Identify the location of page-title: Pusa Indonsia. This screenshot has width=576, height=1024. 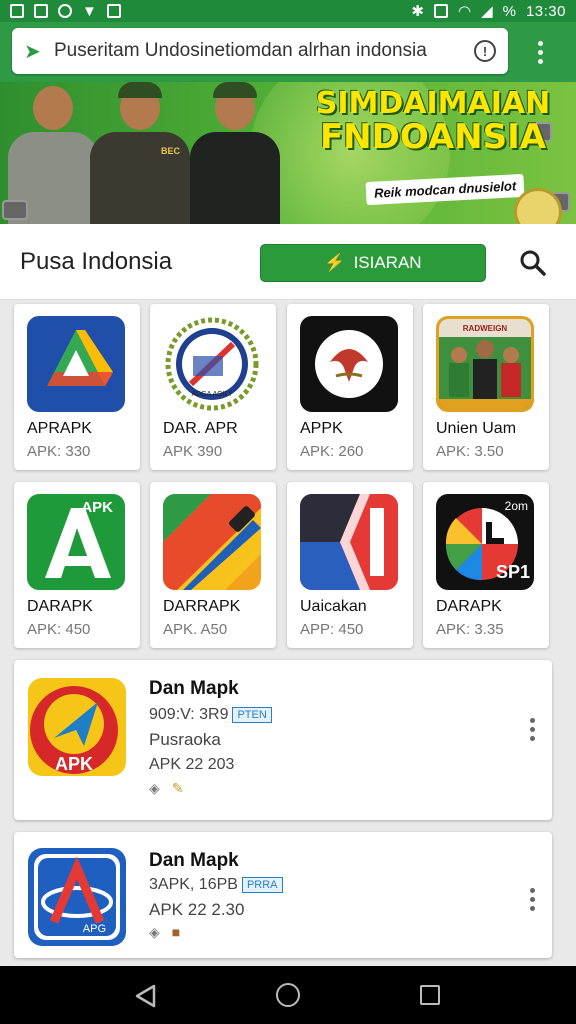
(96, 261).